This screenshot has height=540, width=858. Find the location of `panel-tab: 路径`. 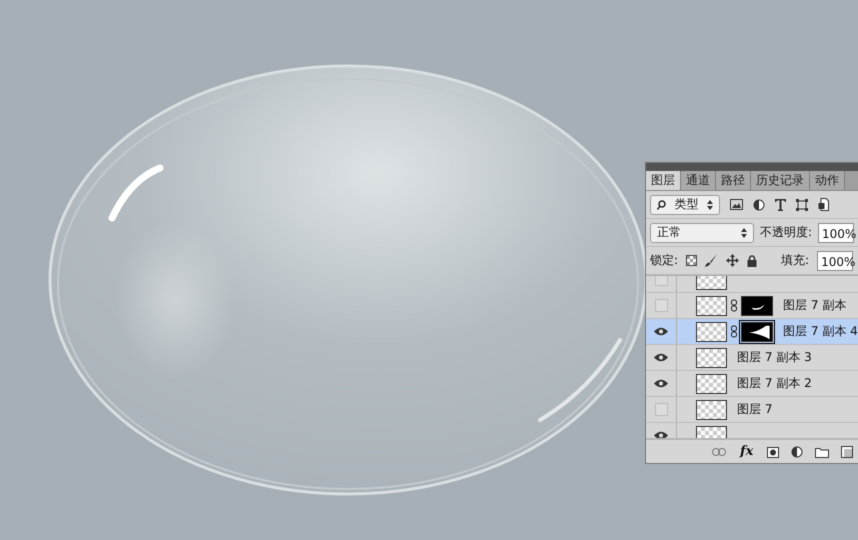

panel-tab: 路径 is located at coordinates (733, 180).